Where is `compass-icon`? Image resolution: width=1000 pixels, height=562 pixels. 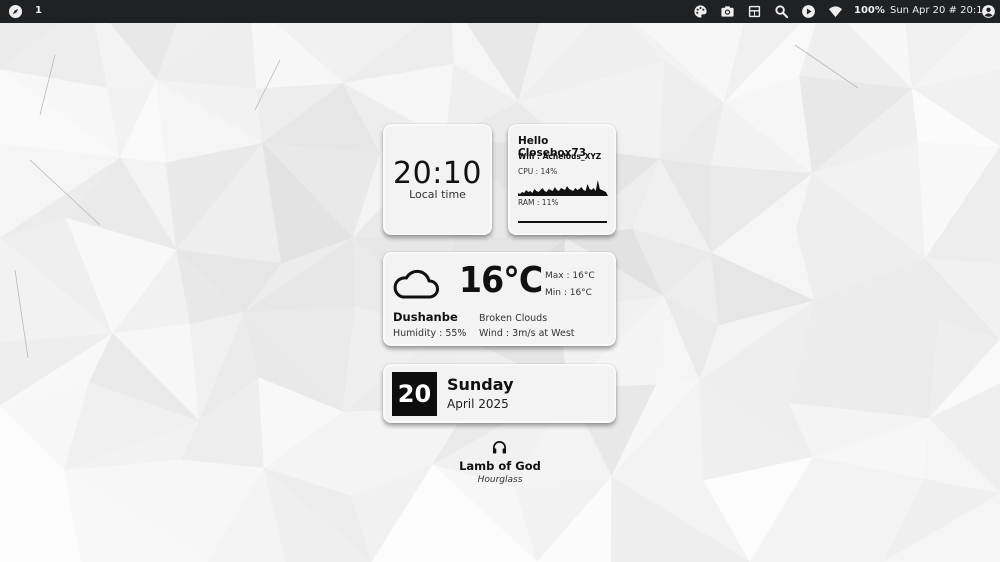
compass-icon is located at coordinates (15, 11).